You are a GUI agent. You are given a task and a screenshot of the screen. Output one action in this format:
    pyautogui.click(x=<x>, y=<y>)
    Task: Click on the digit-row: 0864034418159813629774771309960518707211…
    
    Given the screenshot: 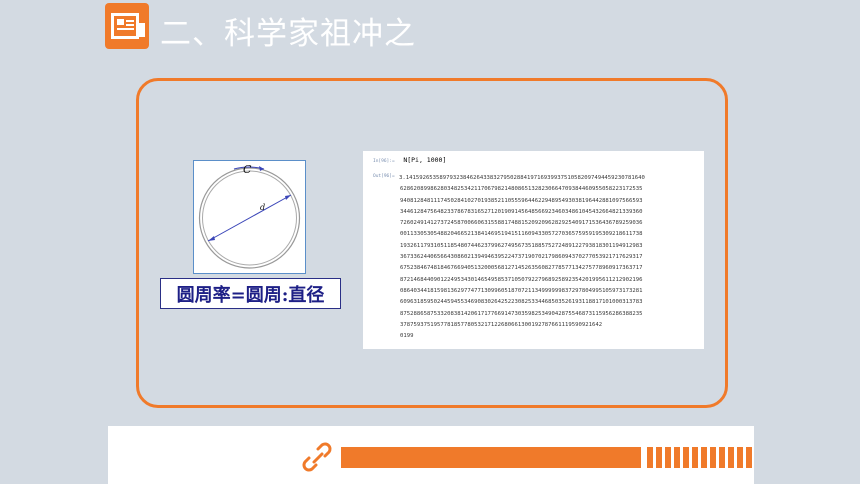 What is the action you would take?
    pyautogui.click(x=521, y=290)
    